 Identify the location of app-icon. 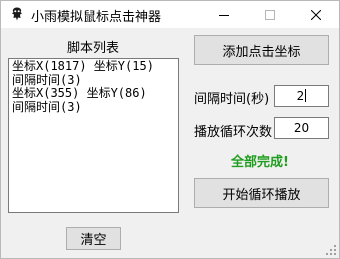
(17, 14).